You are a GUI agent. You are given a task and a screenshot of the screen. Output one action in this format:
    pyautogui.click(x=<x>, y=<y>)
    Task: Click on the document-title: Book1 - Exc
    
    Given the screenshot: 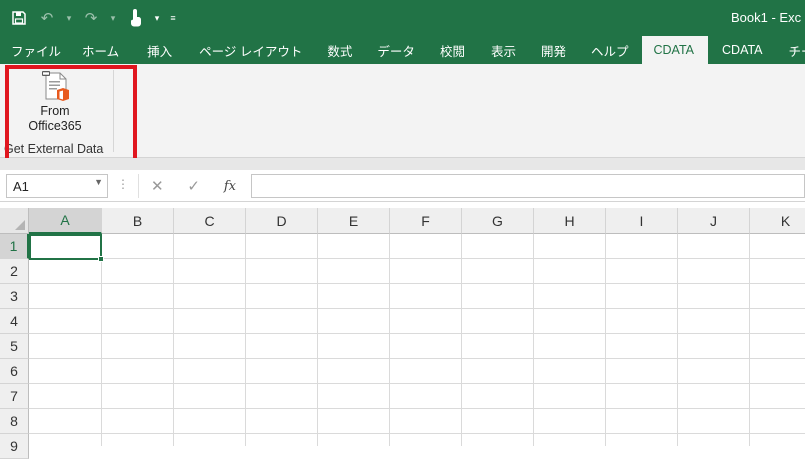 What is the action you would take?
    pyautogui.click(x=766, y=17)
    